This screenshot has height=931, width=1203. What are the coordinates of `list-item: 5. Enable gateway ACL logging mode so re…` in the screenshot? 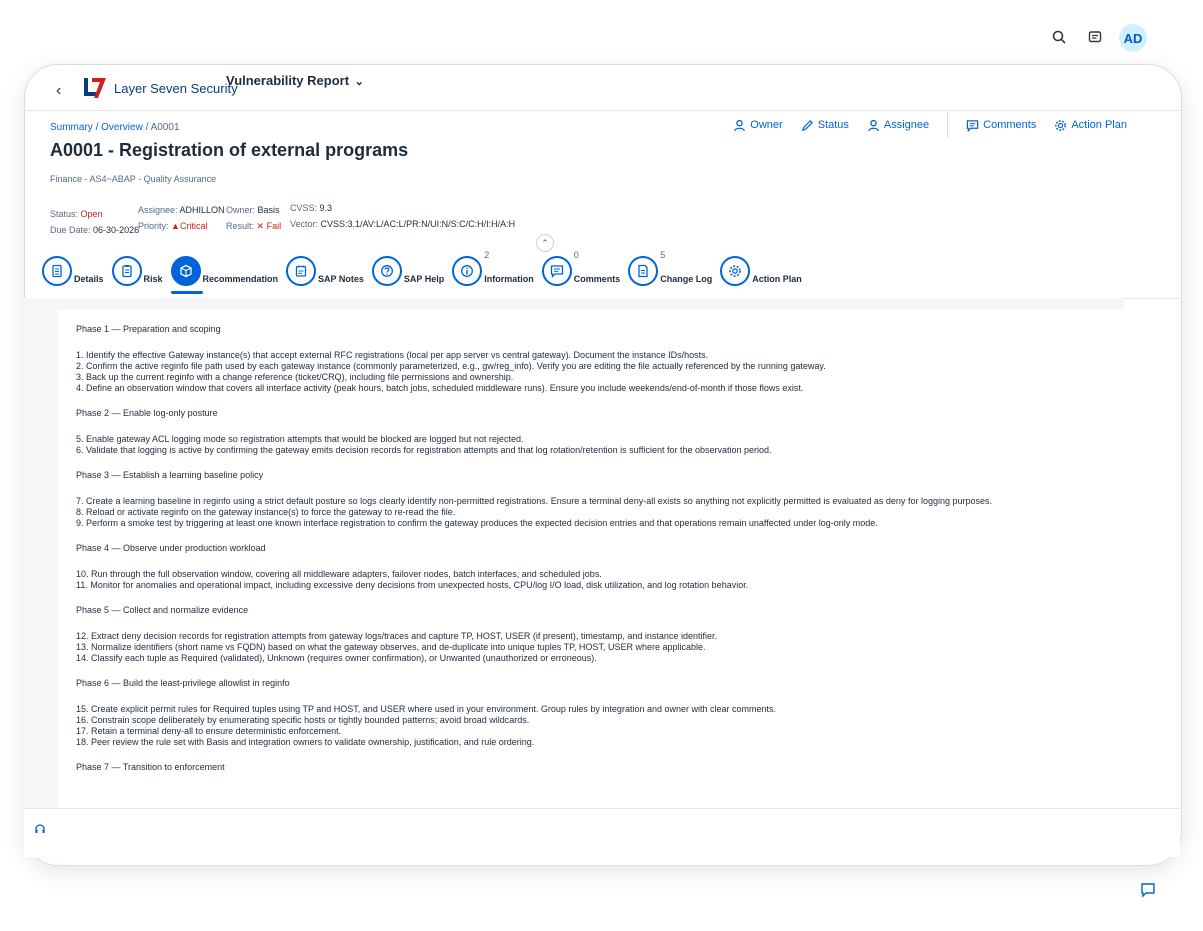 It's located at (300, 439).